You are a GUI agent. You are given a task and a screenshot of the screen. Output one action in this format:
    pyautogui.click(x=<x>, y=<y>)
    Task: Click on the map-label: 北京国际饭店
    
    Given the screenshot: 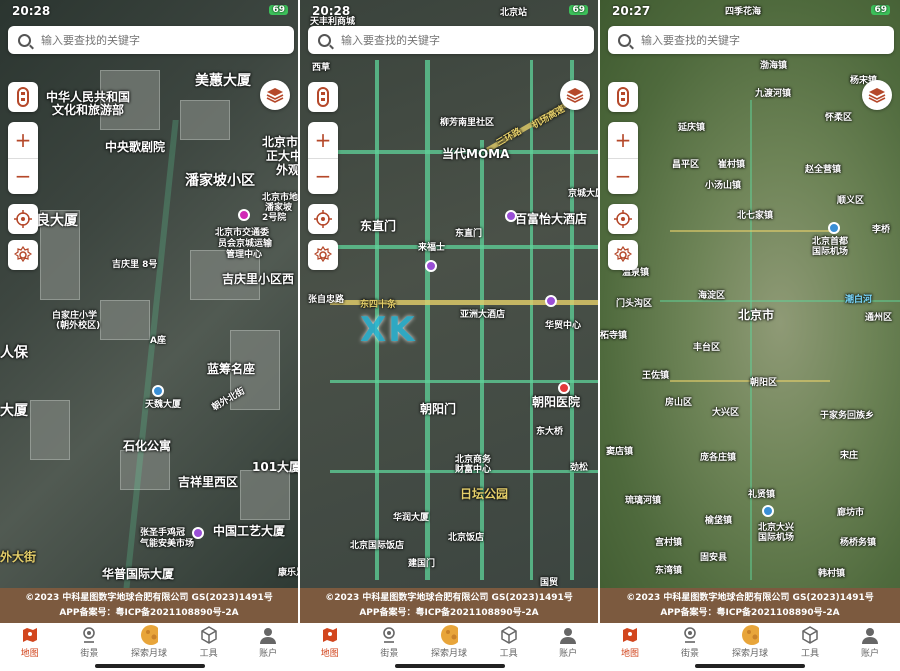 What is the action you would take?
    pyautogui.click(x=377, y=546)
    